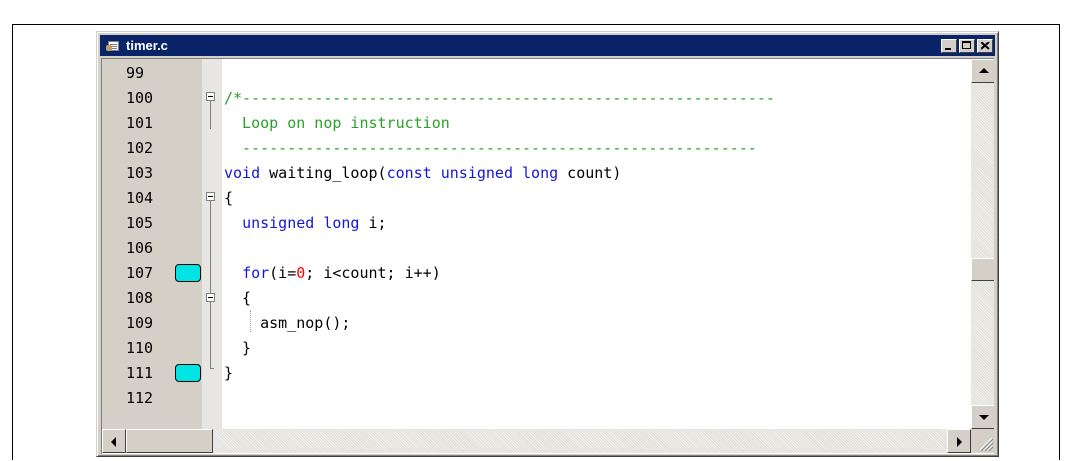 The width and height of the screenshot is (1074, 461). What do you see at coordinates (147, 45) in the screenshot?
I see `window-title: timer.c` at bounding box center [147, 45].